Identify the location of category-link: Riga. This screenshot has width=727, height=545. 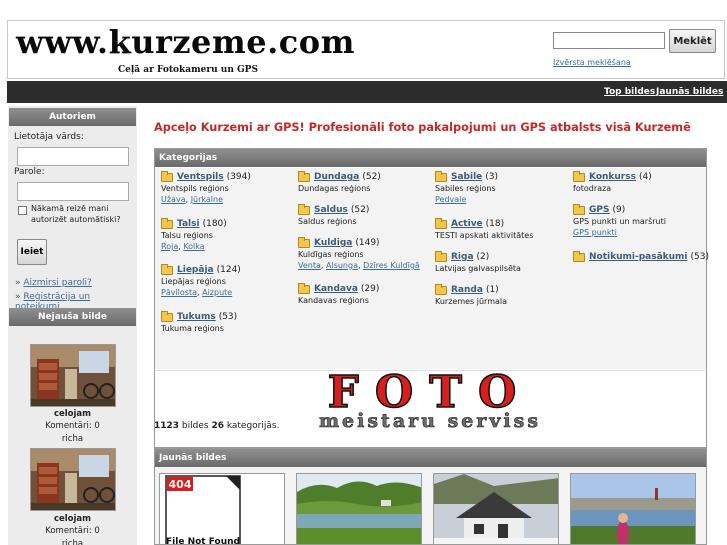
(462, 257).